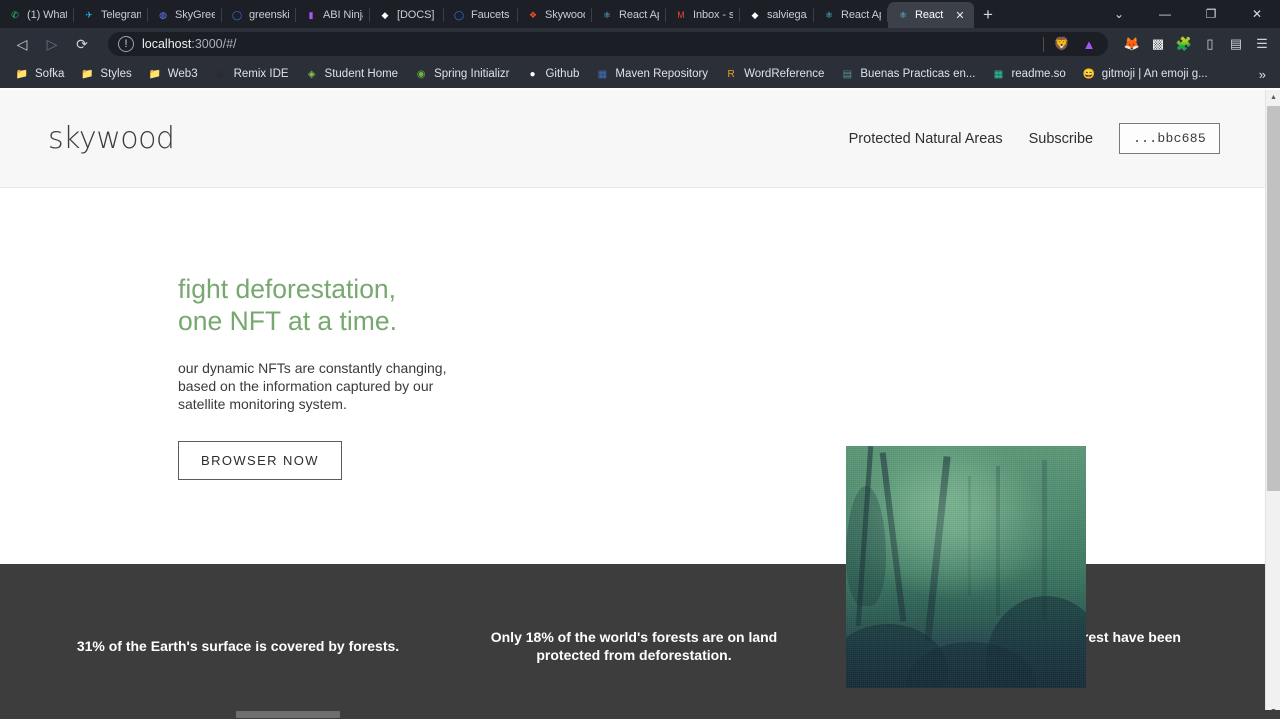 This screenshot has height=719, width=1280. What do you see at coordinates (47, 15) in the screenshot?
I see `tab-title: (1) Whats` at bounding box center [47, 15].